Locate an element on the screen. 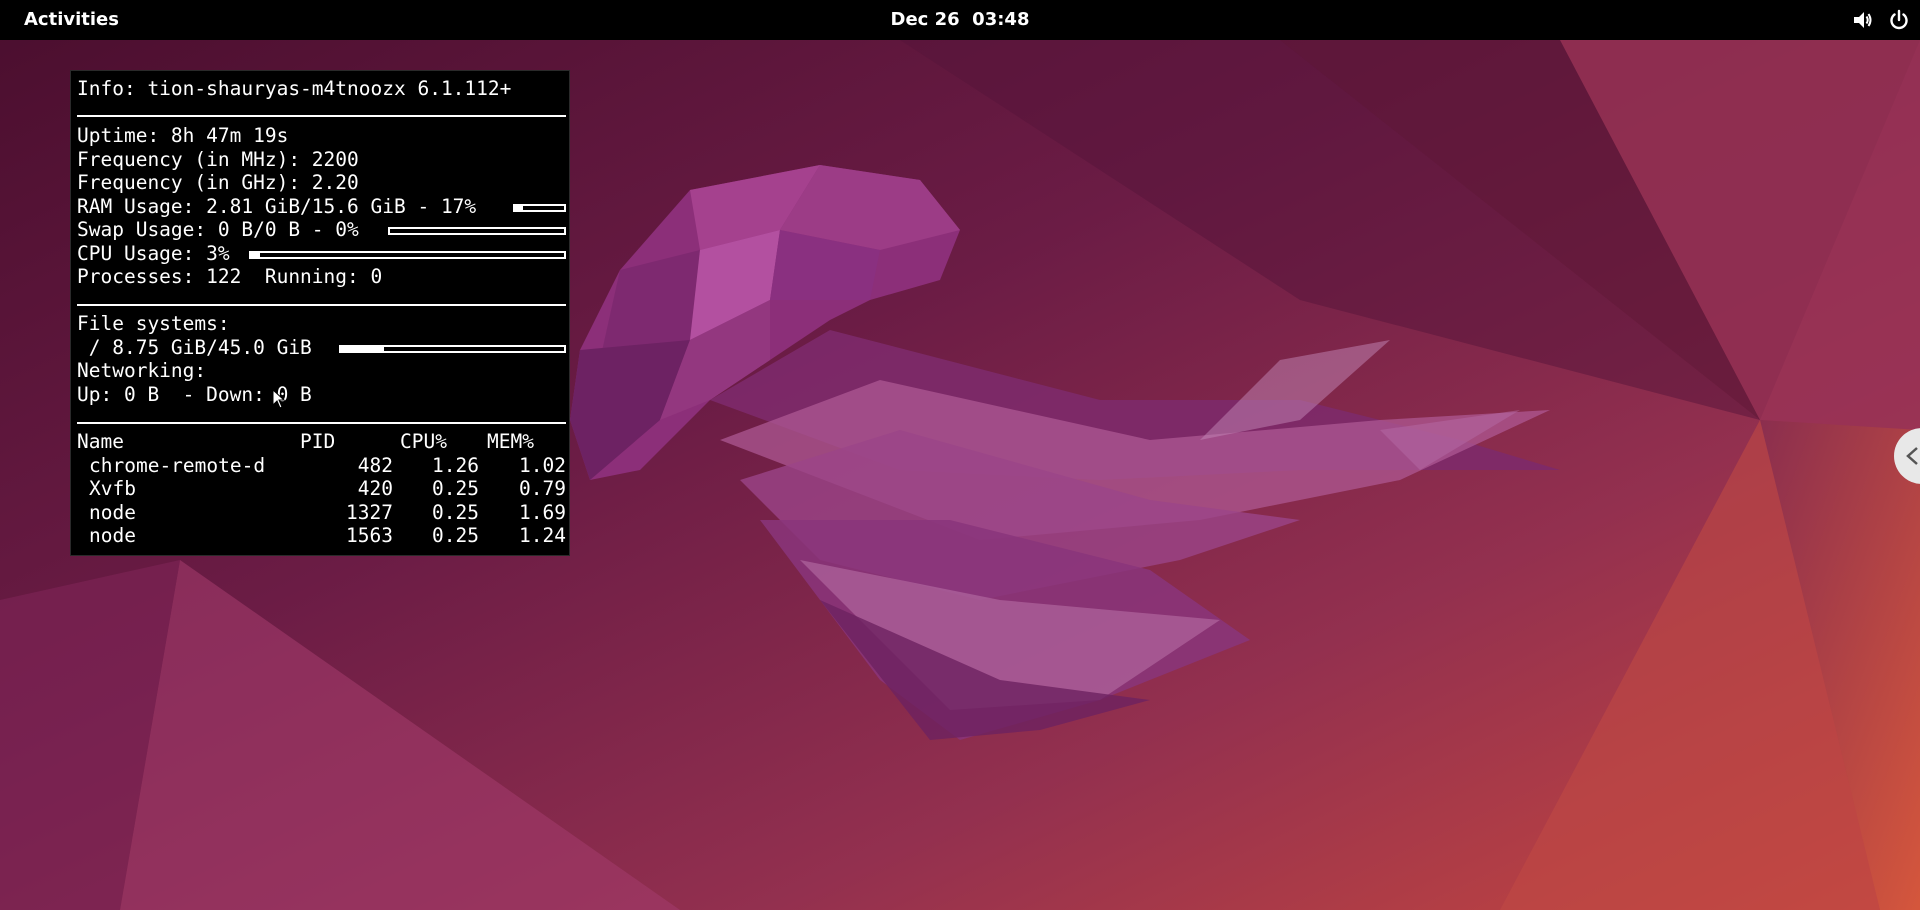  process-name: Xvfb is located at coordinates (112, 488).